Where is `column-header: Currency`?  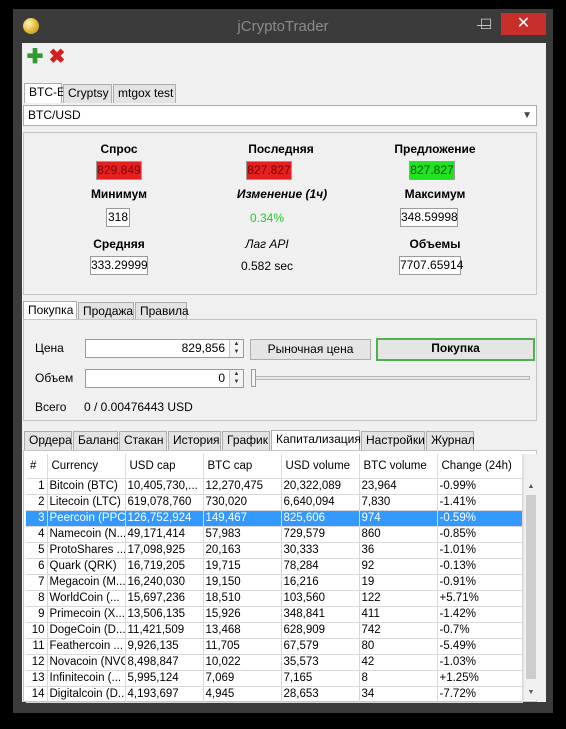 column-header: Currency is located at coordinates (86, 466).